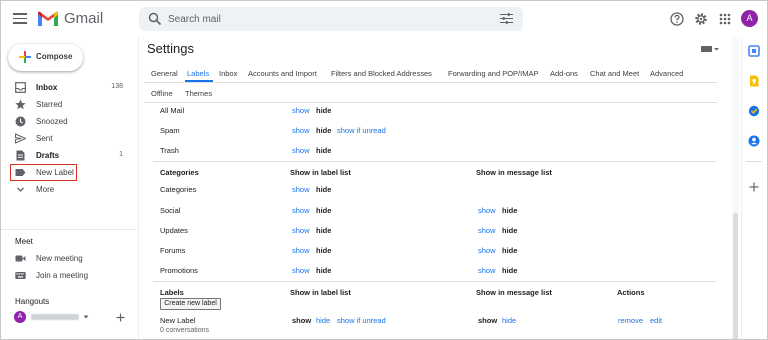  I want to click on get-add-ons-icon, so click(754, 187).